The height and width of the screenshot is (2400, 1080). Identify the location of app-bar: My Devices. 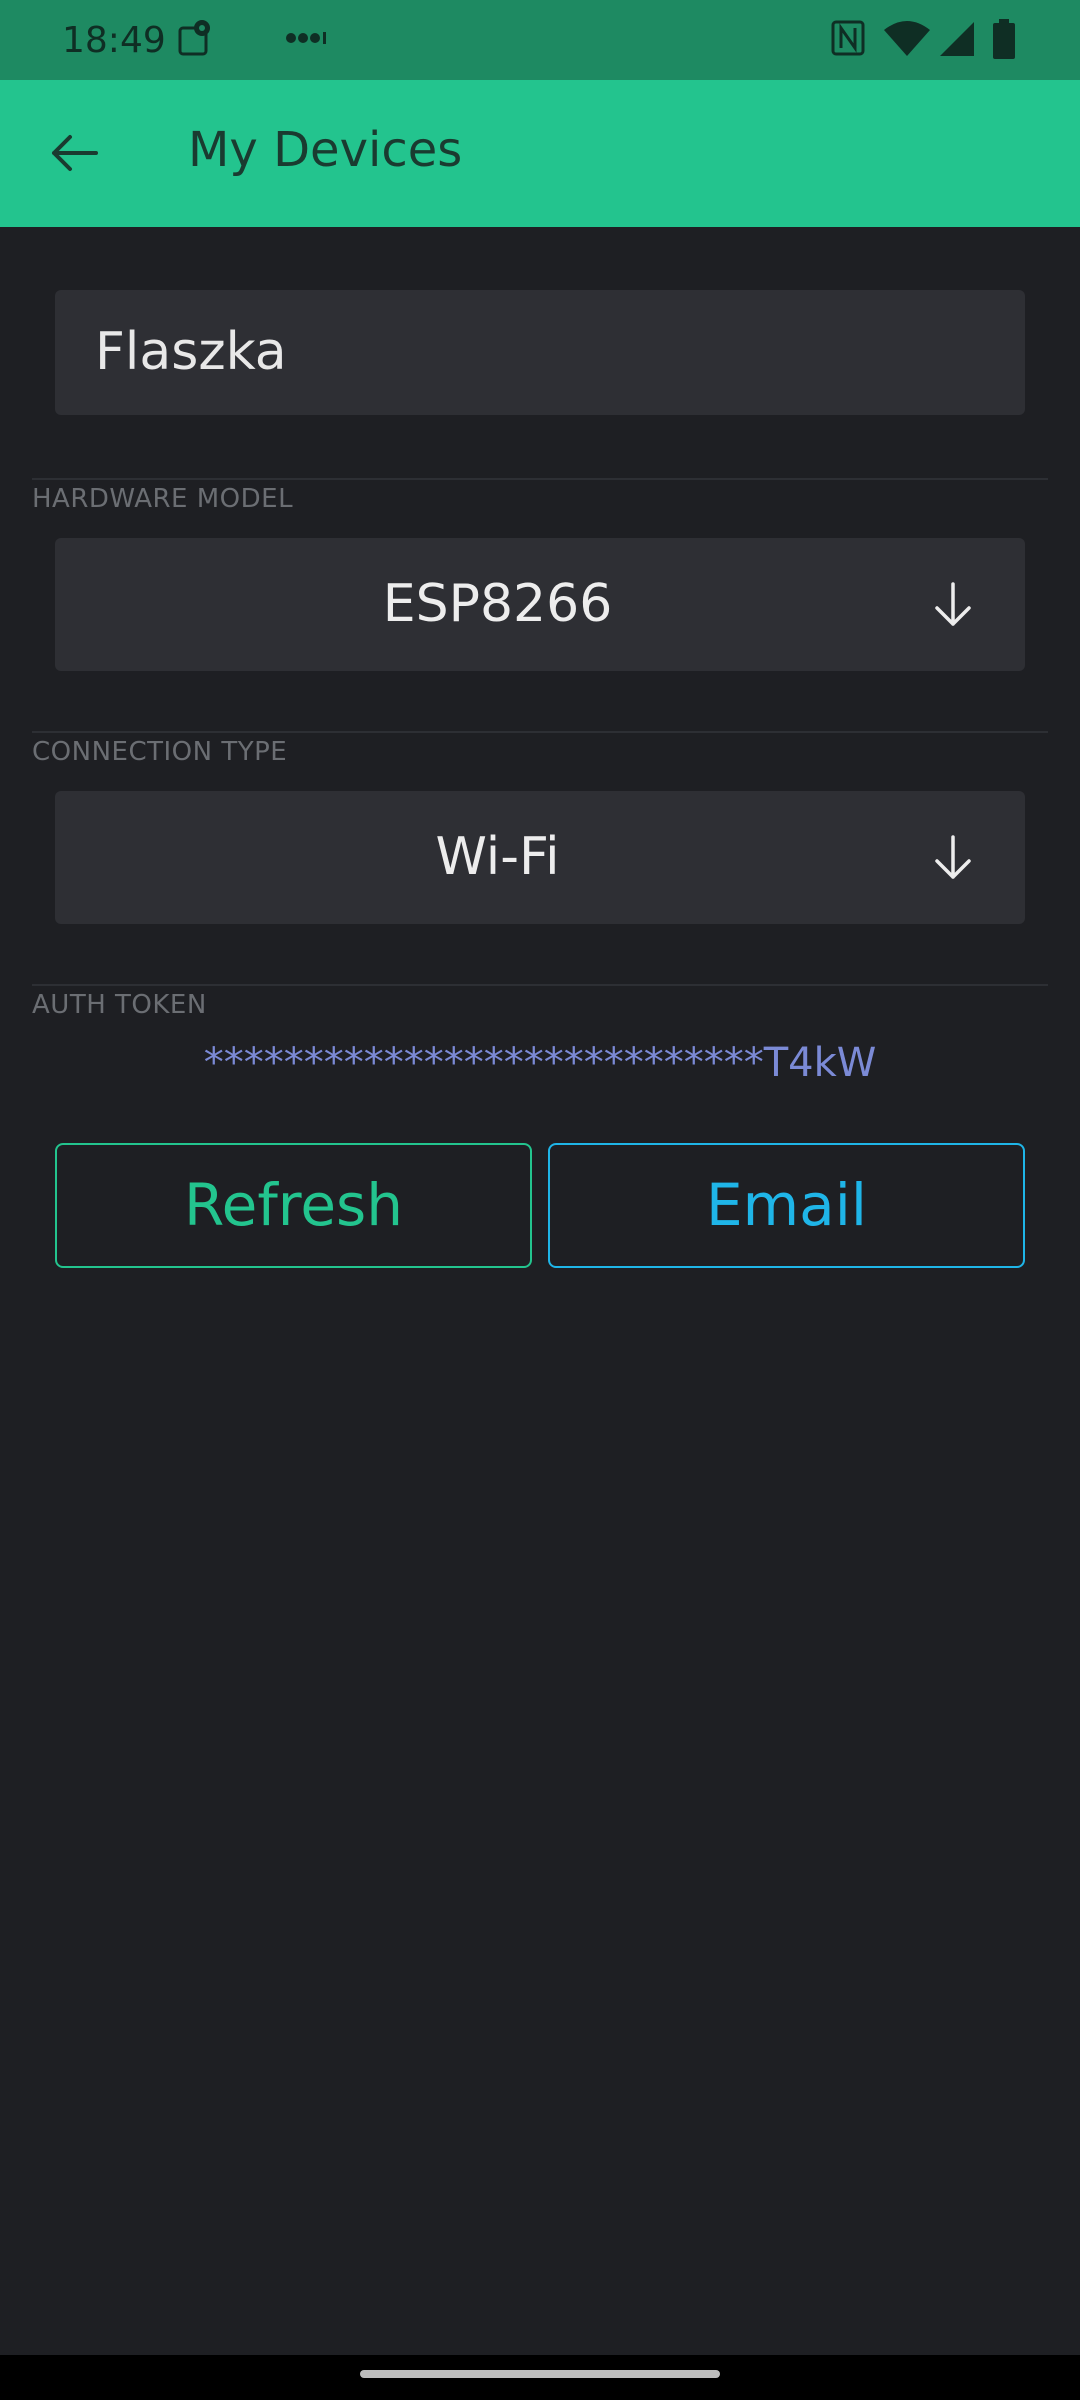
(540, 153).